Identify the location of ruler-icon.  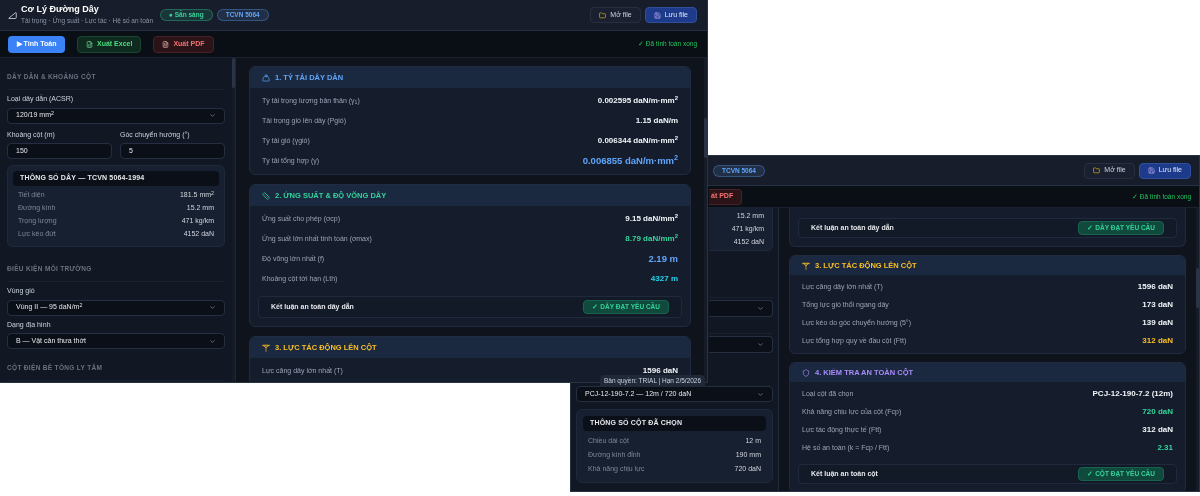
(266, 195).